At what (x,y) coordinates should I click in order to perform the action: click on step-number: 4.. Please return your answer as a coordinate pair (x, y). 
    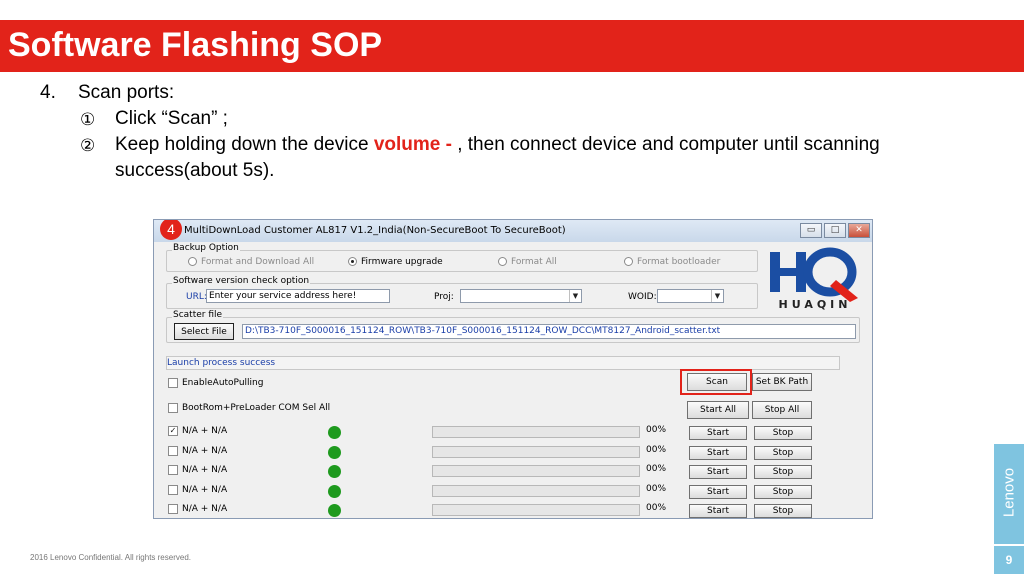
    Looking at the image, I should click on (48, 92).